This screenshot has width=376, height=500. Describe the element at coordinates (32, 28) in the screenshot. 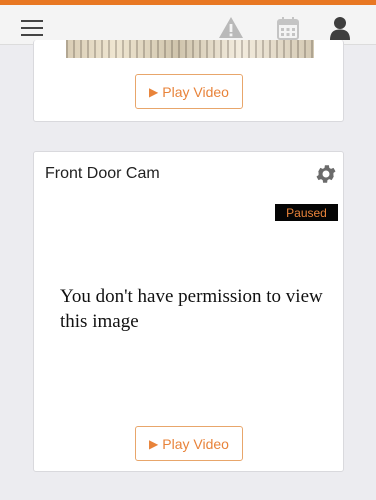

I see `hamburger-menu-icon` at that location.